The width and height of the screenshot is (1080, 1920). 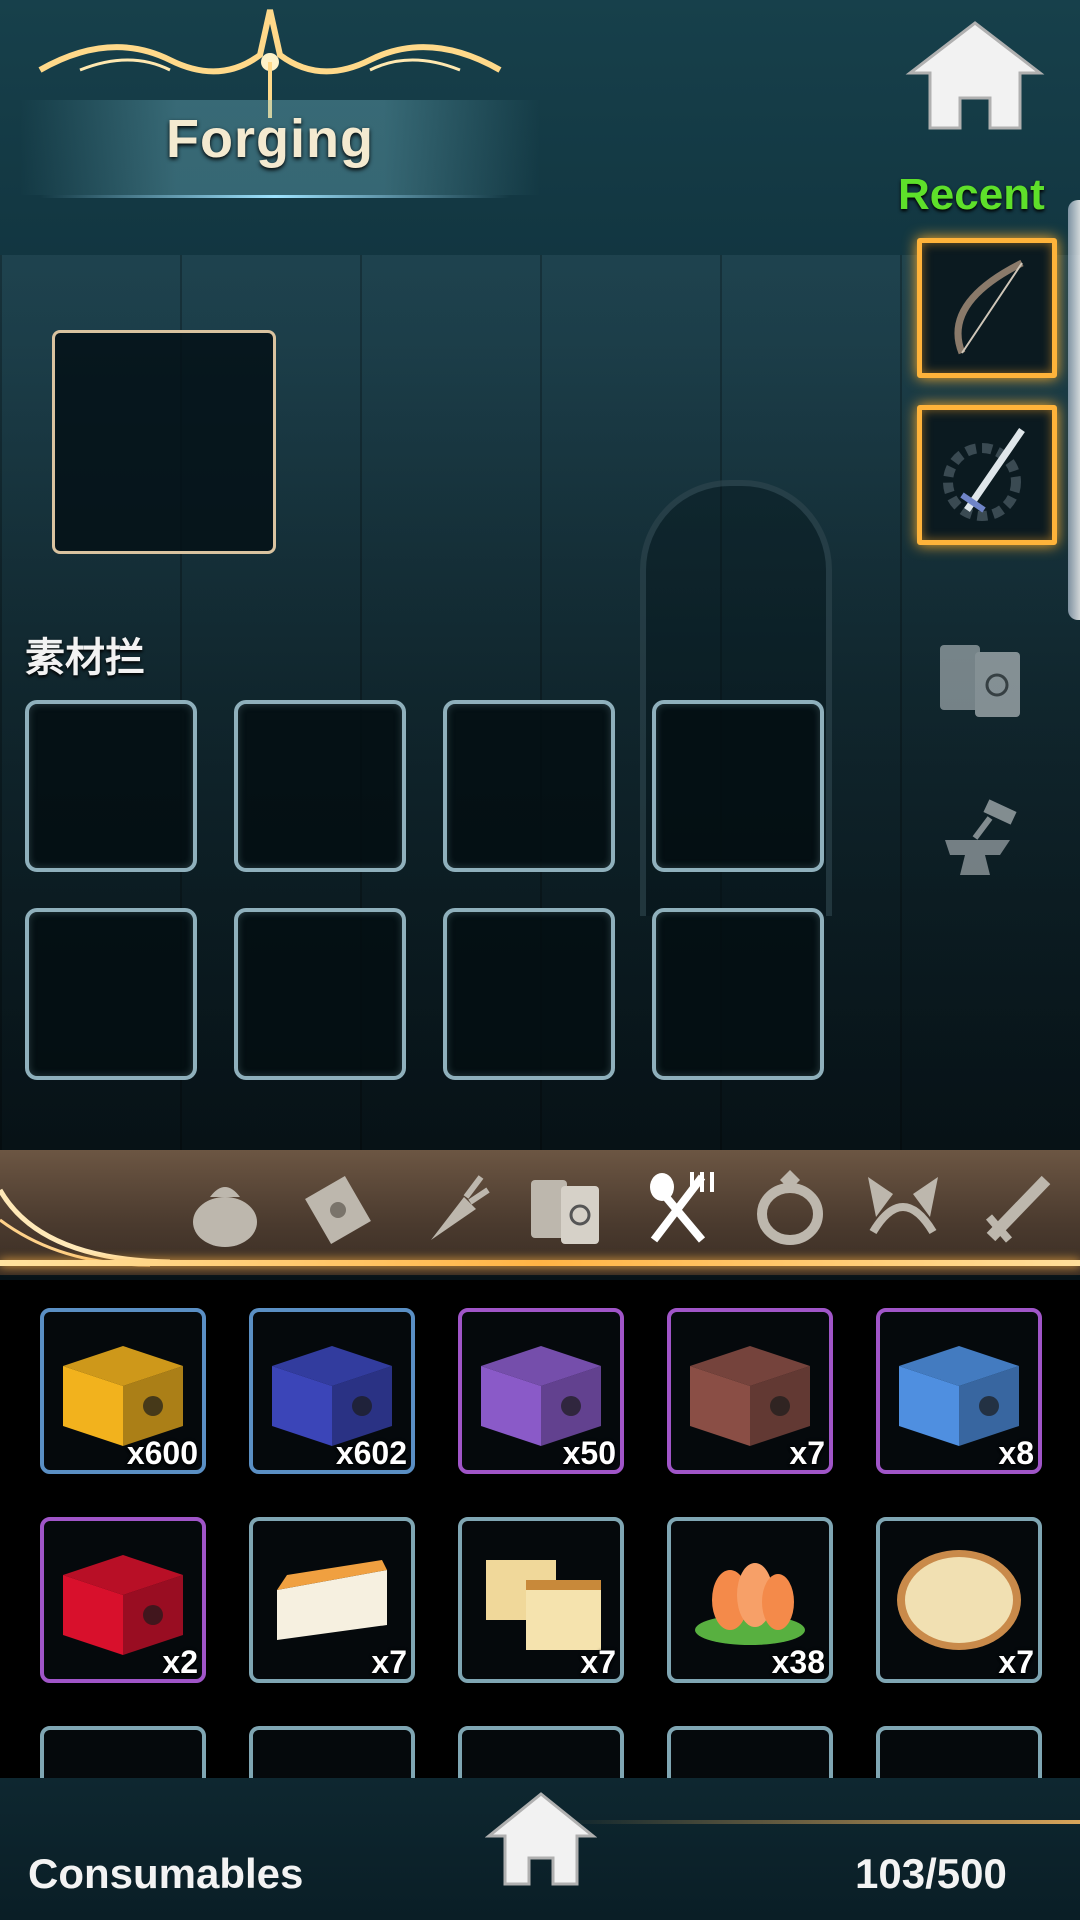 I want to click on item-quantity: x2, so click(x=180, y=1662).